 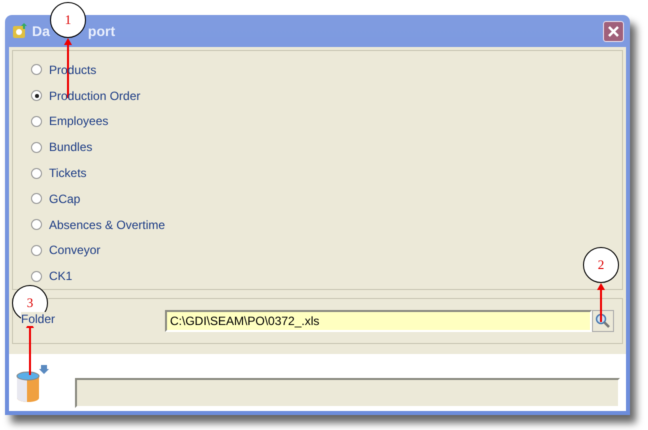 What do you see at coordinates (326, 147) in the screenshot?
I see `radio-option: Bundles` at bounding box center [326, 147].